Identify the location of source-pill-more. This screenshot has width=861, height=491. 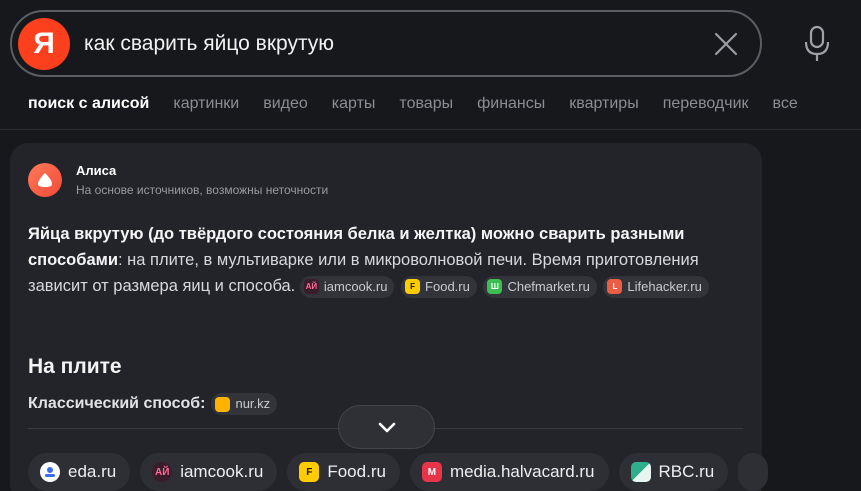
(753, 472).